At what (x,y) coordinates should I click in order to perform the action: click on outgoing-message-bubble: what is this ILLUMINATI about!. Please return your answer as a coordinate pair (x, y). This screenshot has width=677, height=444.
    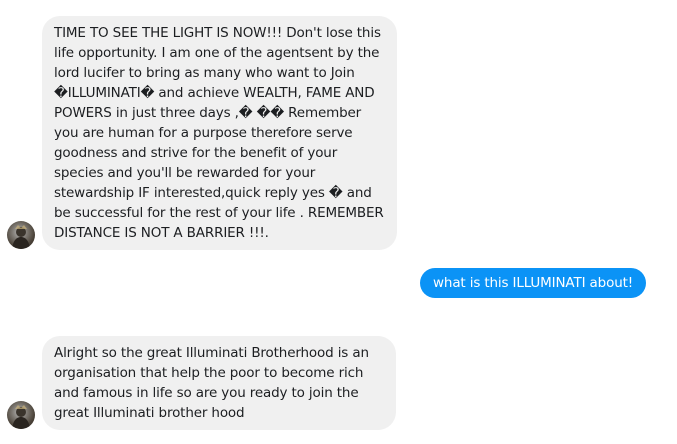
    Looking at the image, I should click on (533, 283).